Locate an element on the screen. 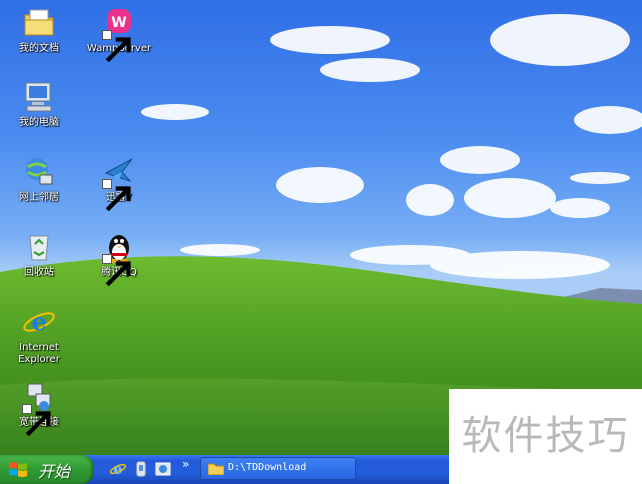 The width and height of the screenshot is (642, 484). wampserver-icon: W is located at coordinates (119, 34).